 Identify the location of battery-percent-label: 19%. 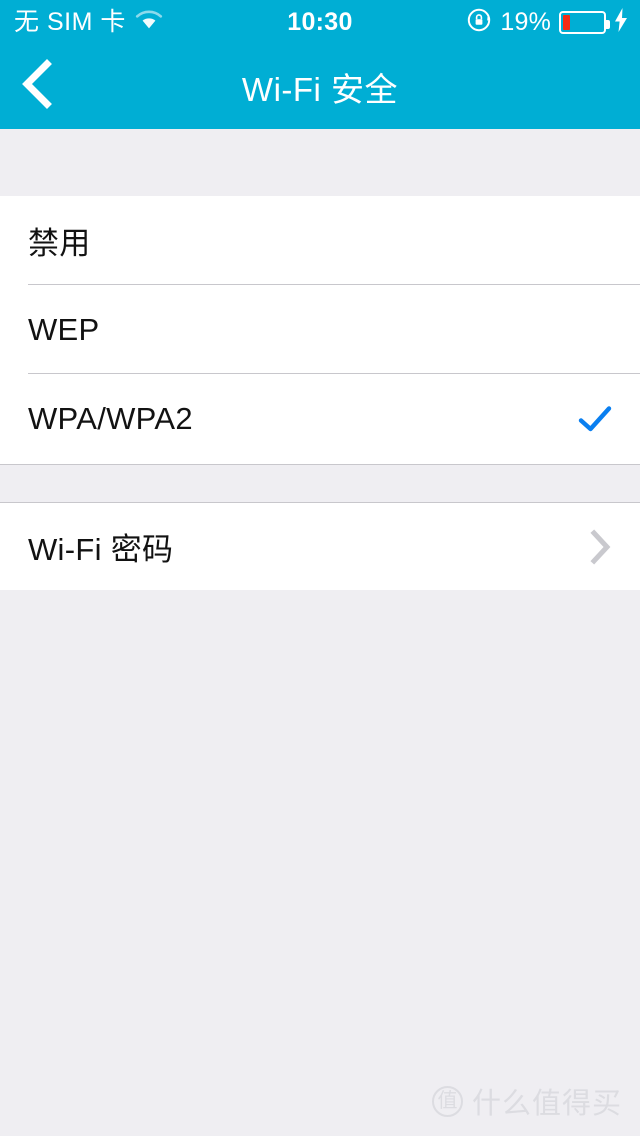
(525, 21).